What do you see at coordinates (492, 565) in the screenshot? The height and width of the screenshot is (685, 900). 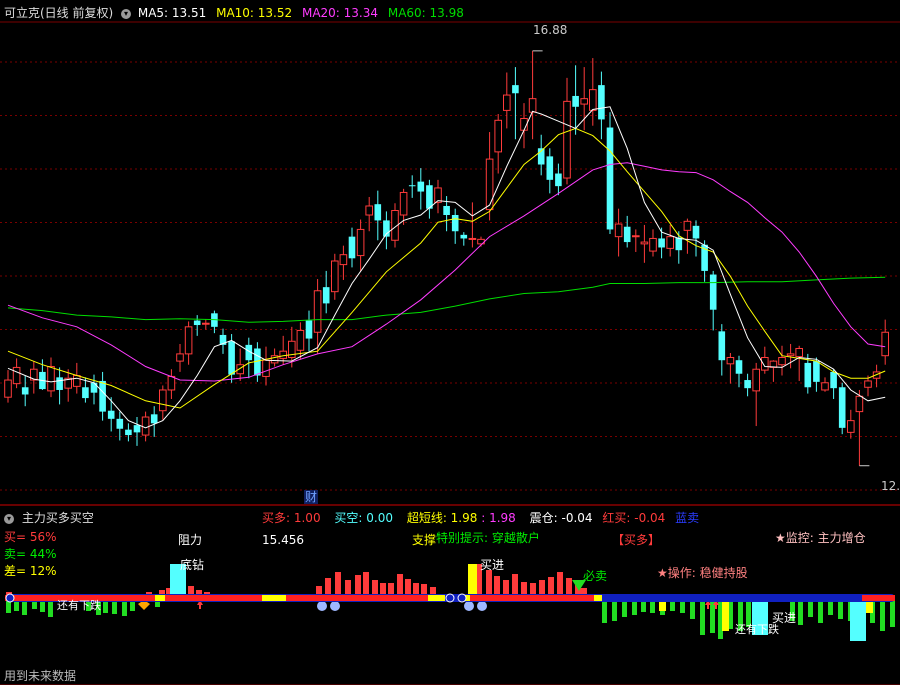 I see `buy-signal-1: 买进` at bounding box center [492, 565].